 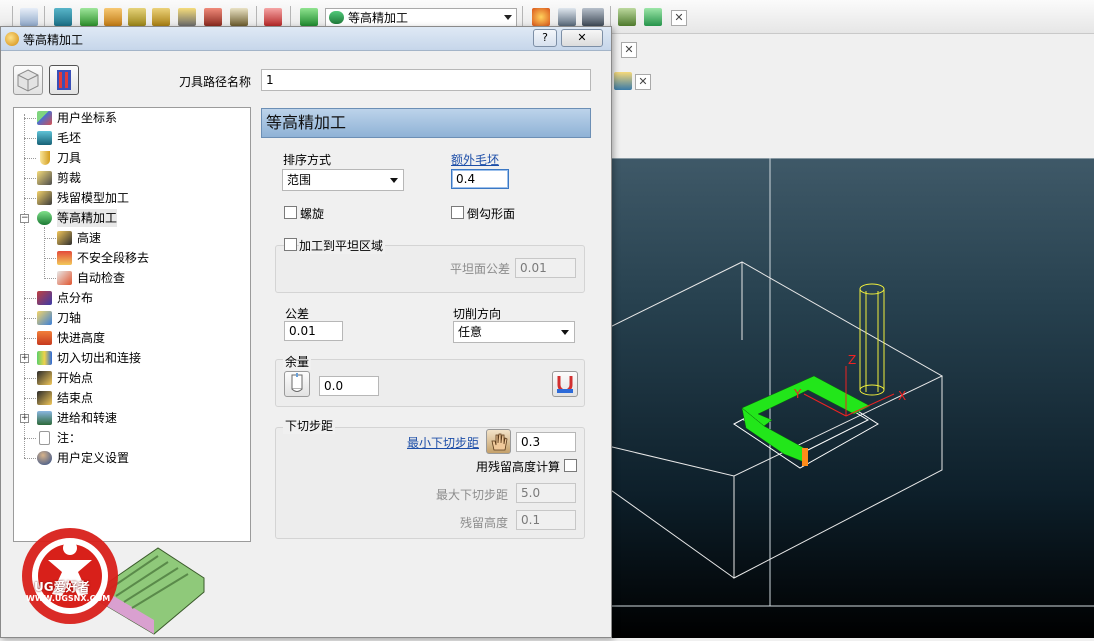 What do you see at coordinates (472, 495) in the screenshot?
I see `max-stepdown-label: 最大下切步距` at bounding box center [472, 495].